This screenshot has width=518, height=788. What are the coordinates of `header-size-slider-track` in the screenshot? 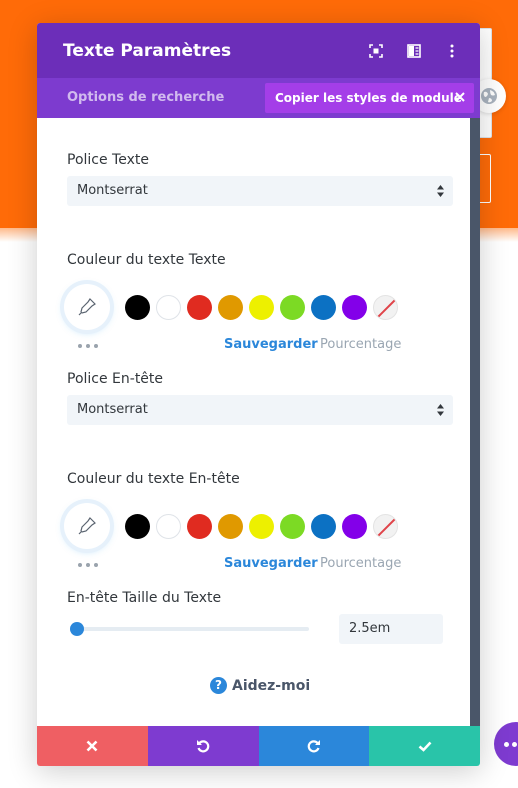 It's located at (193, 629).